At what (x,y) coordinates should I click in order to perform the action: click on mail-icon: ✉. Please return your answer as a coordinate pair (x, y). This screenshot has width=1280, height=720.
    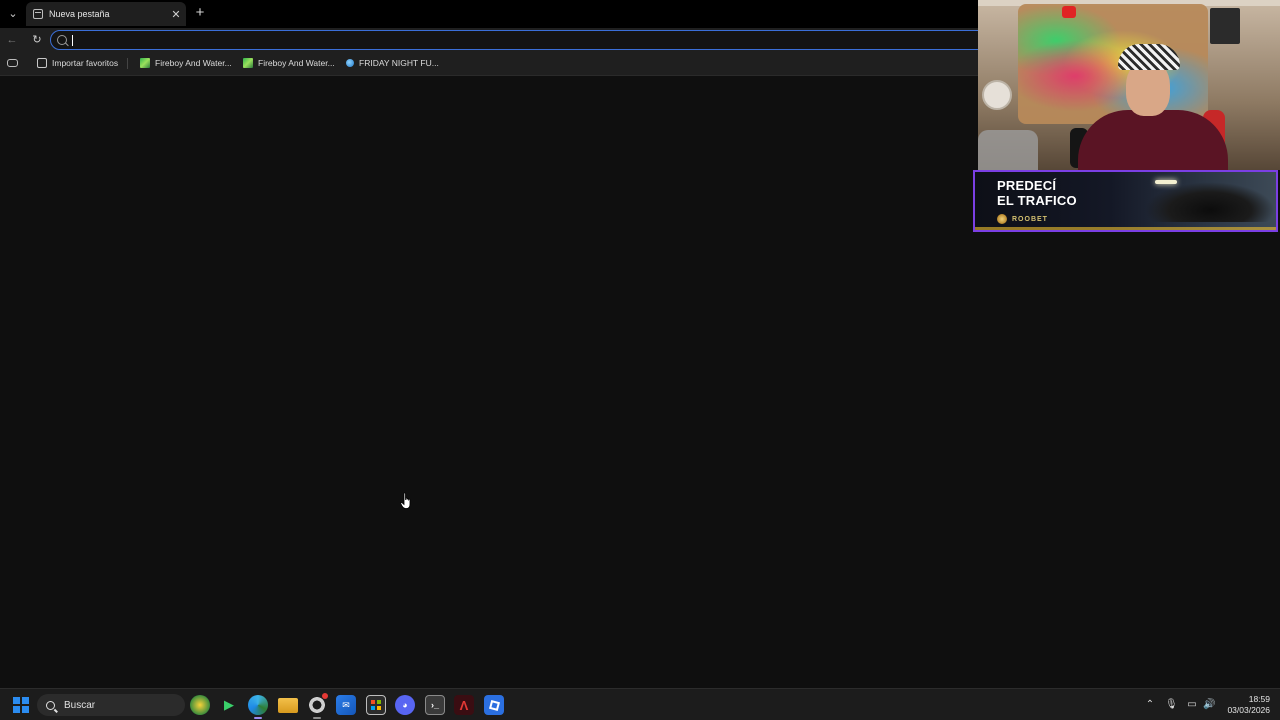
    Looking at the image, I should click on (346, 705).